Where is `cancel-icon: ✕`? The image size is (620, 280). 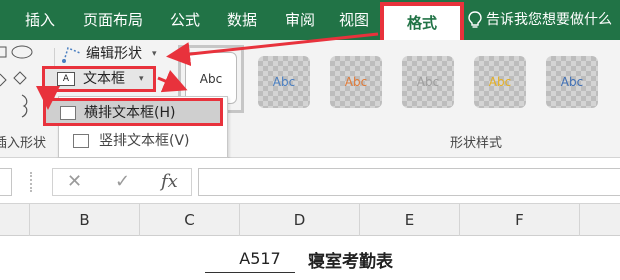
cancel-icon: ✕ is located at coordinates (74, 182).